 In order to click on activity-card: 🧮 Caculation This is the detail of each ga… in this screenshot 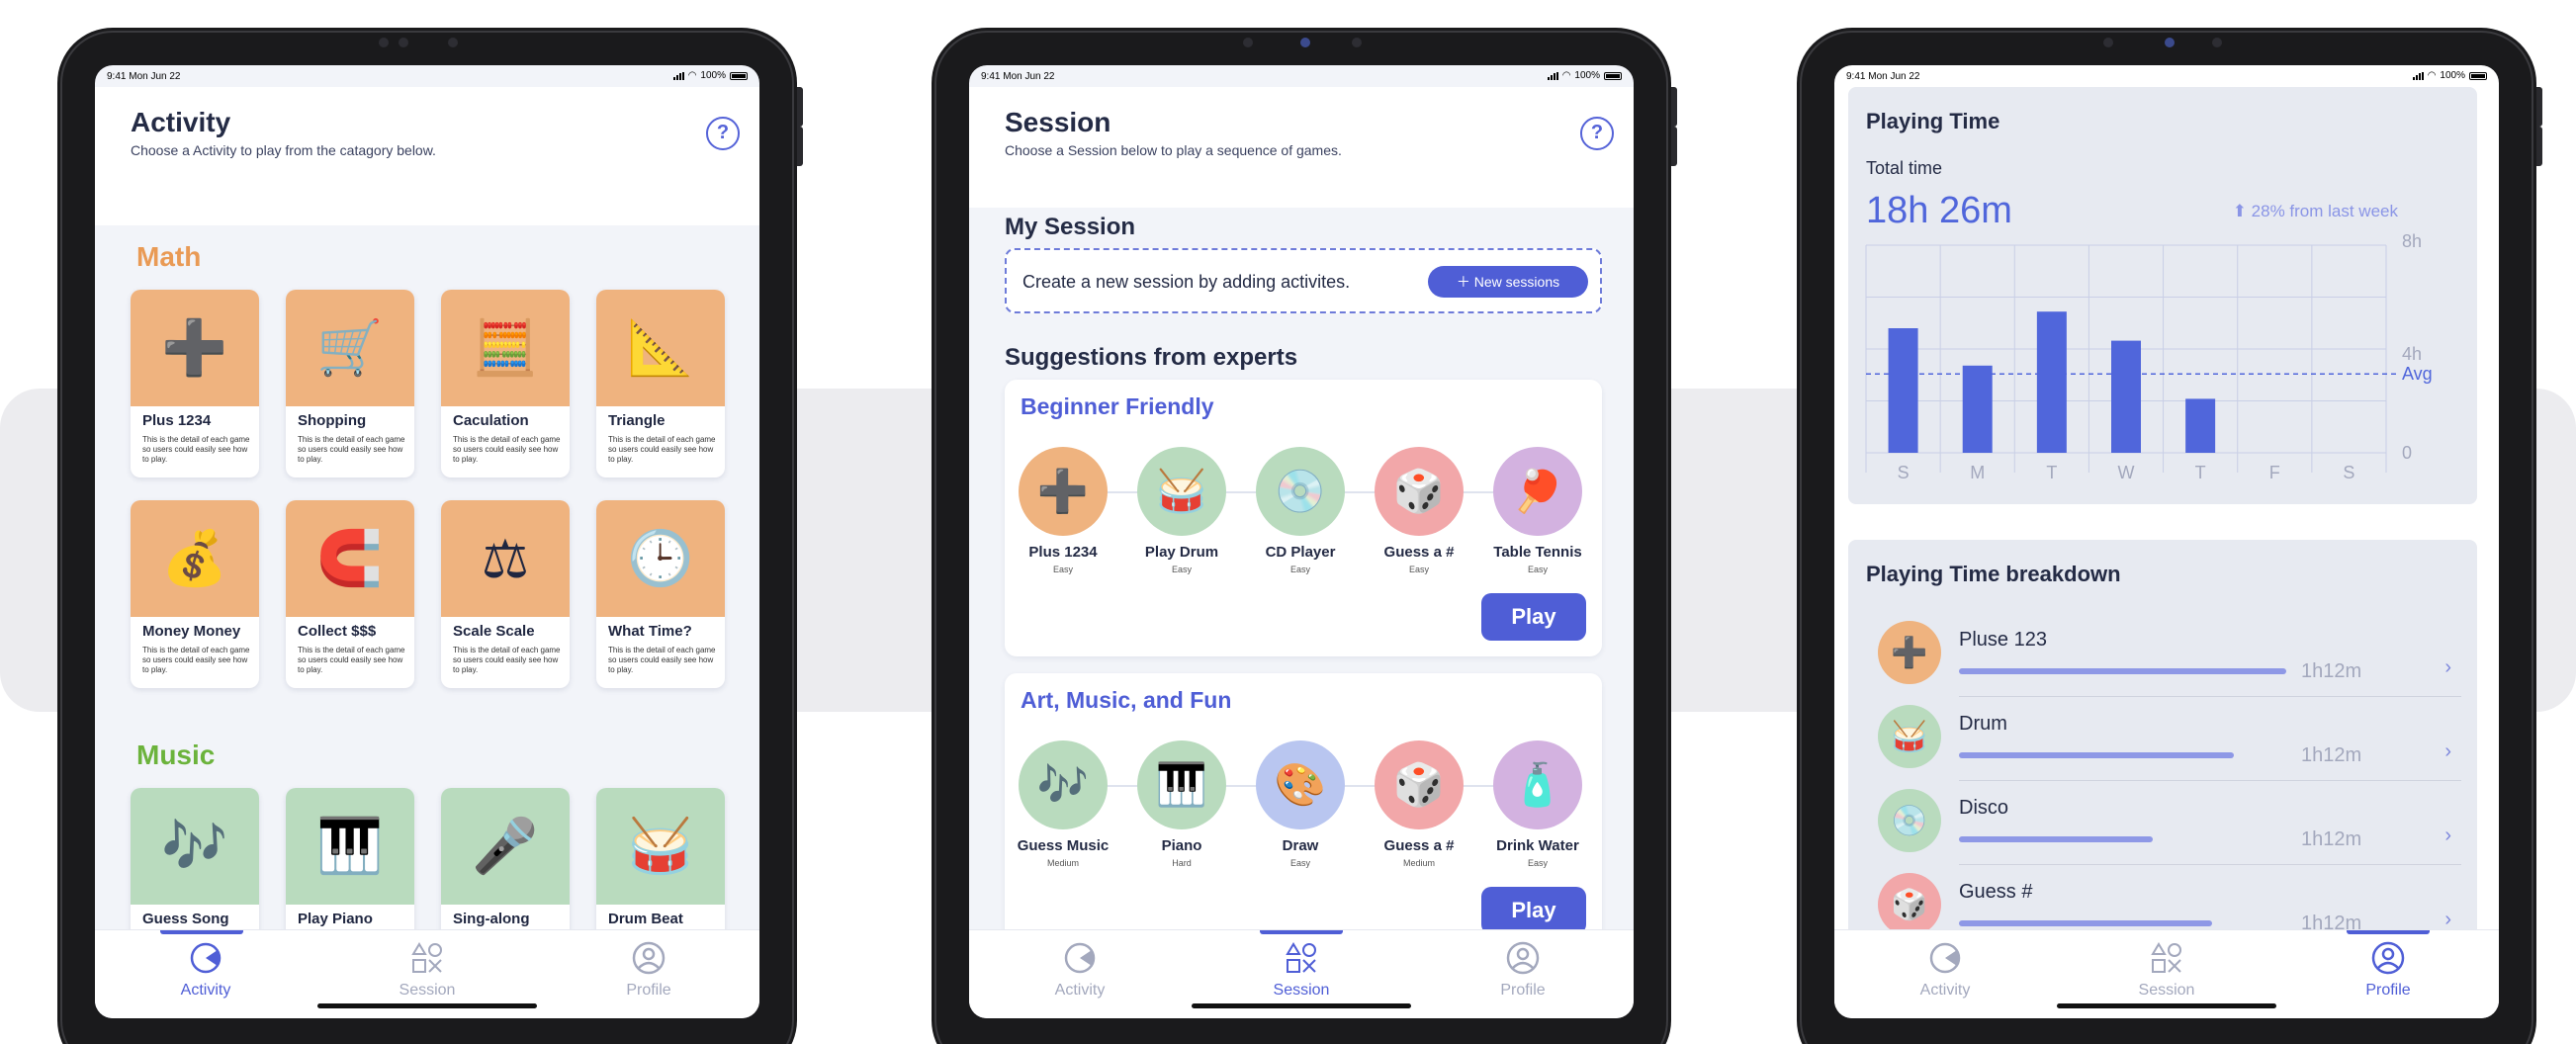, I will do `click(505, 384)`.